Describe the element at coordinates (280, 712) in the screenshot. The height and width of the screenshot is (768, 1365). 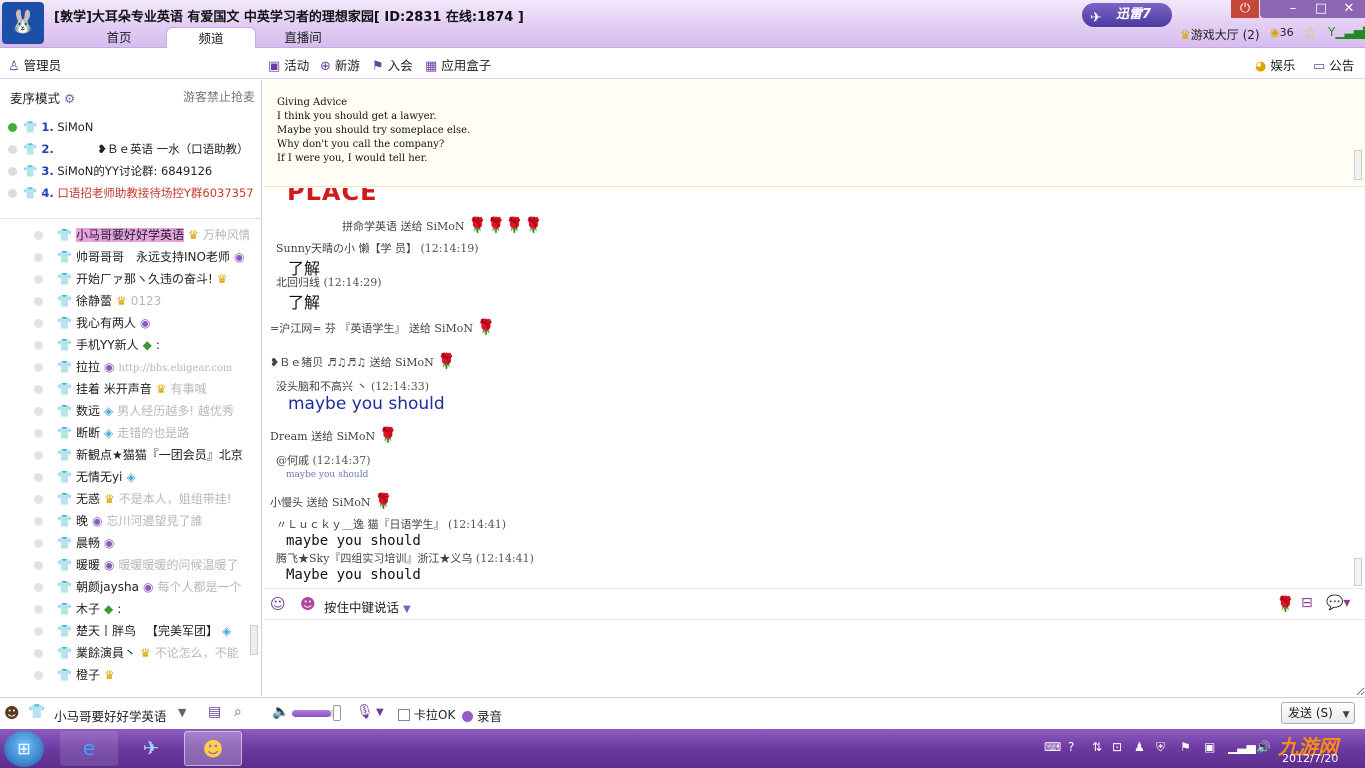
I see `speaker-icon: 🔈` at that location.